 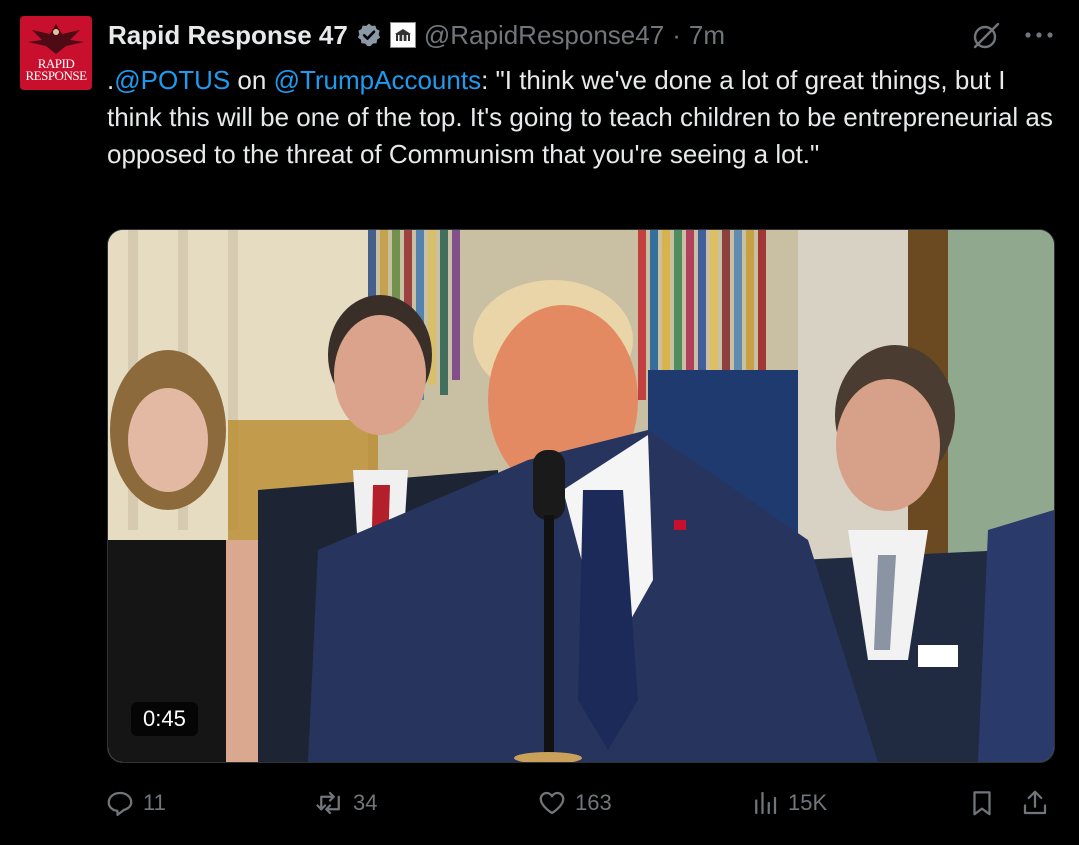 I want to click on post-header: Rapid Response 47 @RapidResponse47 · 7m, so click(x=416, y=35).